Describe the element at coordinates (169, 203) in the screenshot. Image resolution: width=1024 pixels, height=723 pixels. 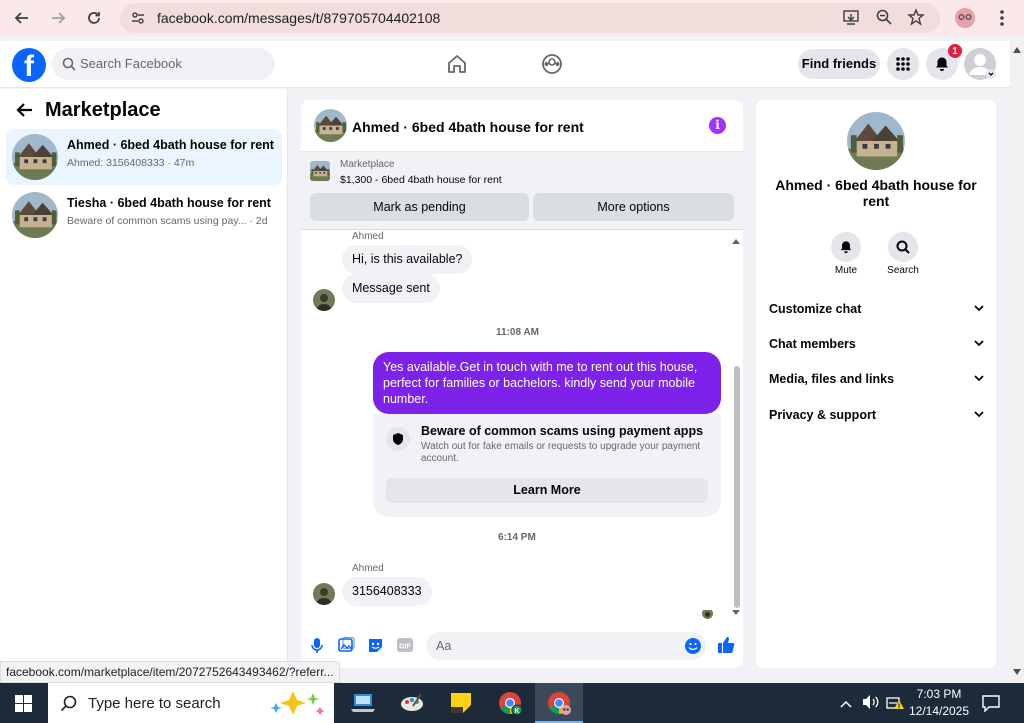
I see `conversation-name: Tiesha · 6bed 4bath house for rent` at that location.